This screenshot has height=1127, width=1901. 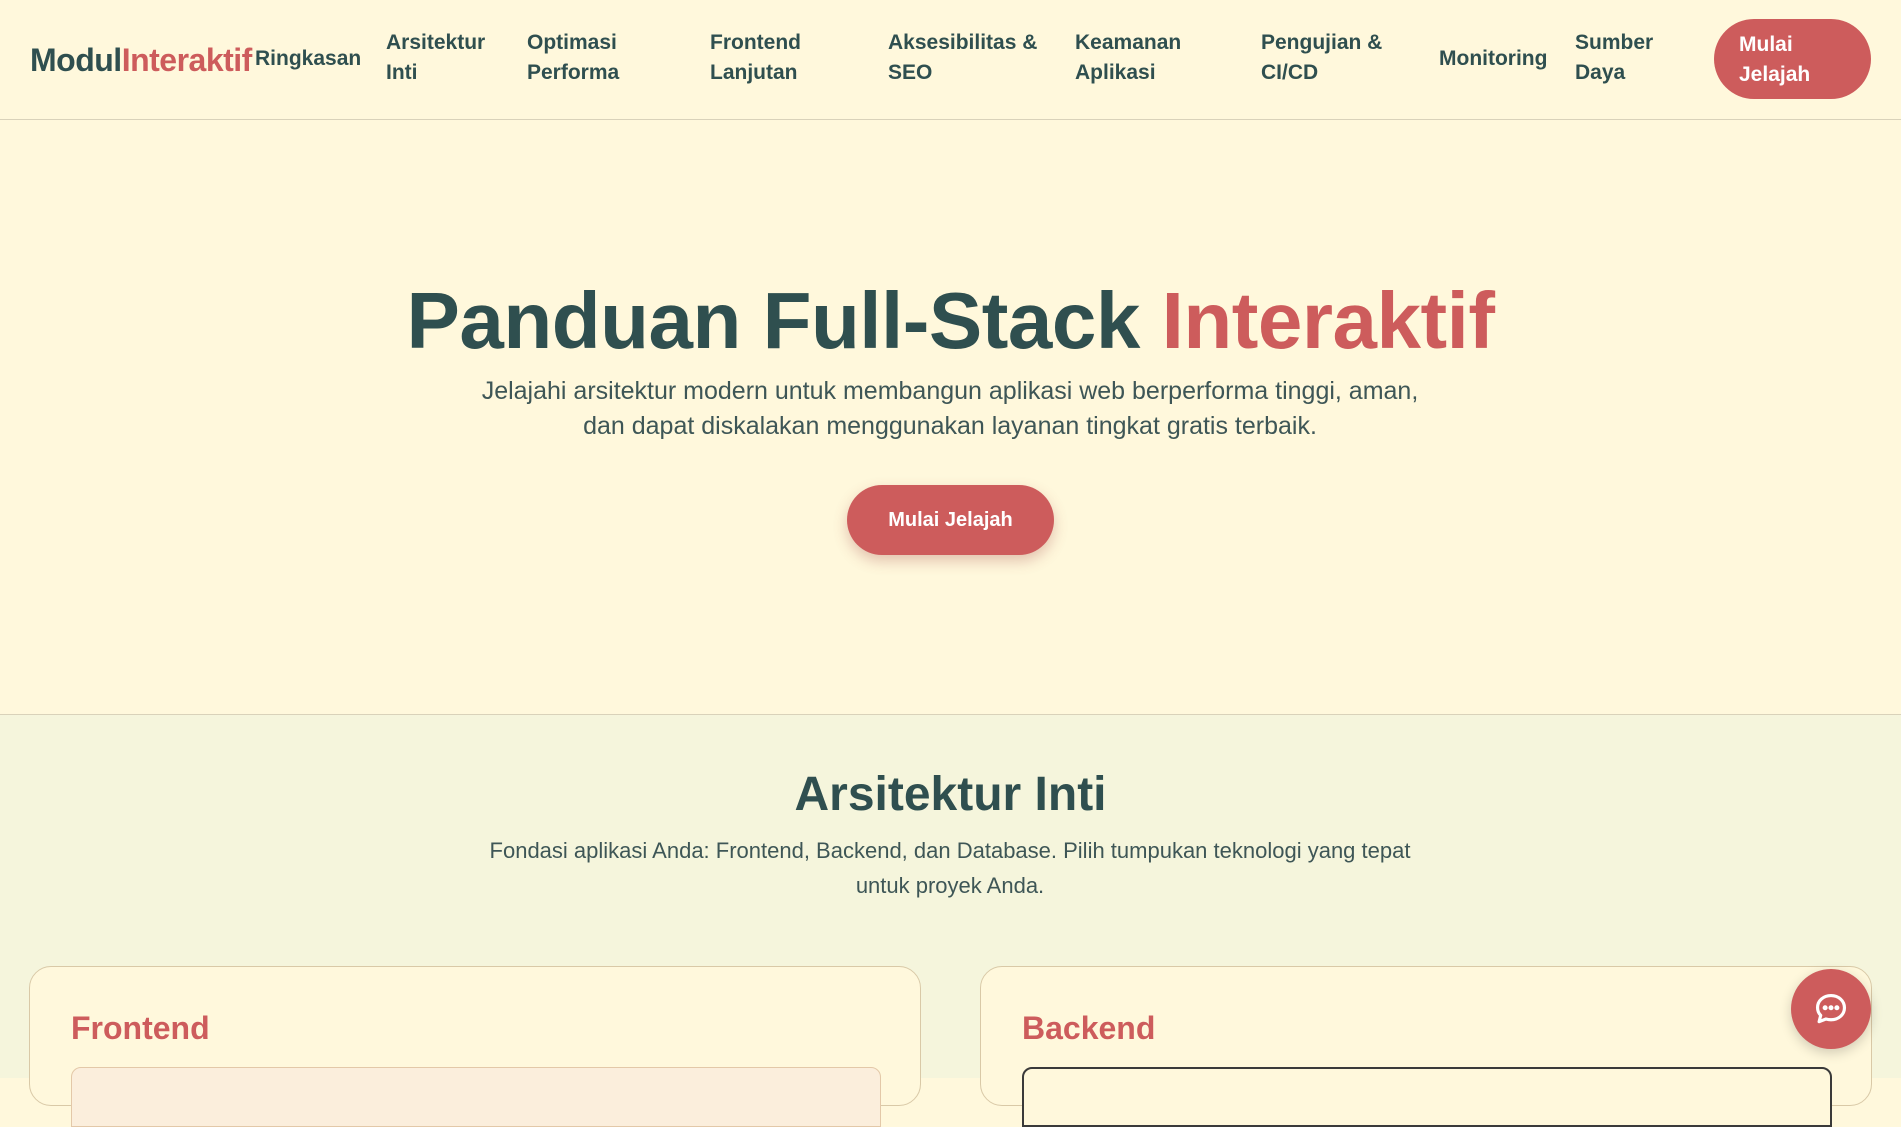 I want to click on nav-cta-label: Jelajah, so click(x=1775, y=74).